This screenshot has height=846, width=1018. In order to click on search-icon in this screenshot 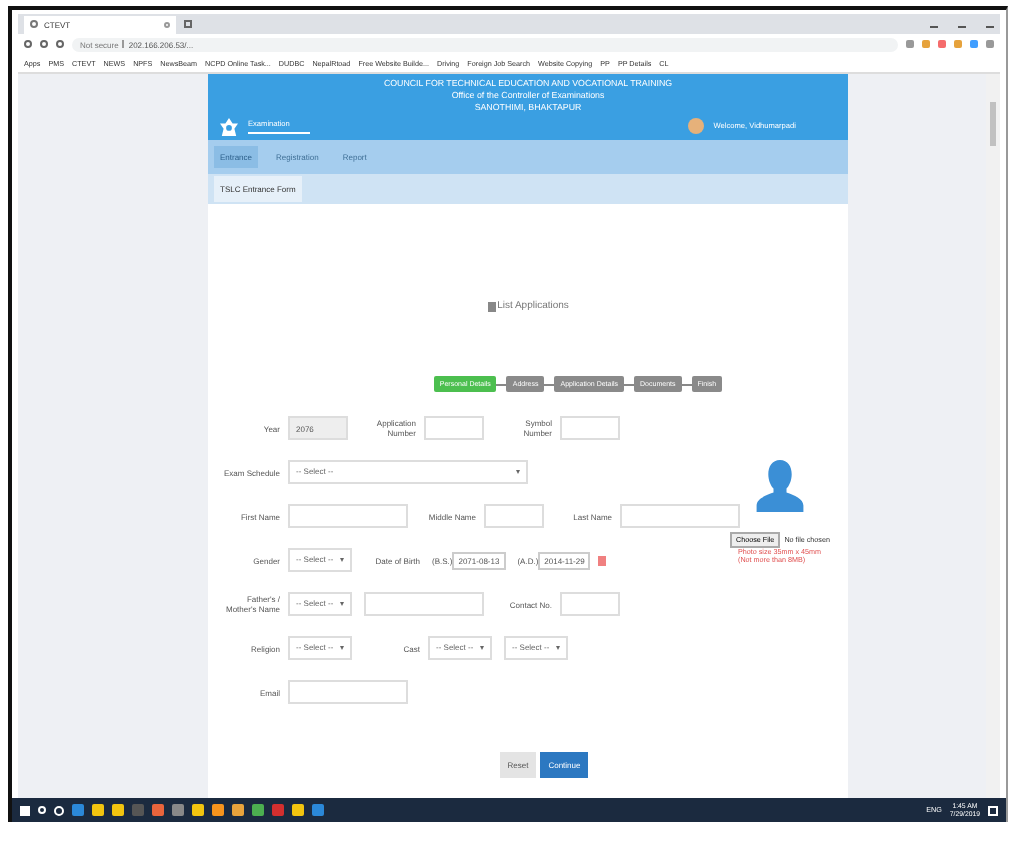, I will do `click(42, 810)`.